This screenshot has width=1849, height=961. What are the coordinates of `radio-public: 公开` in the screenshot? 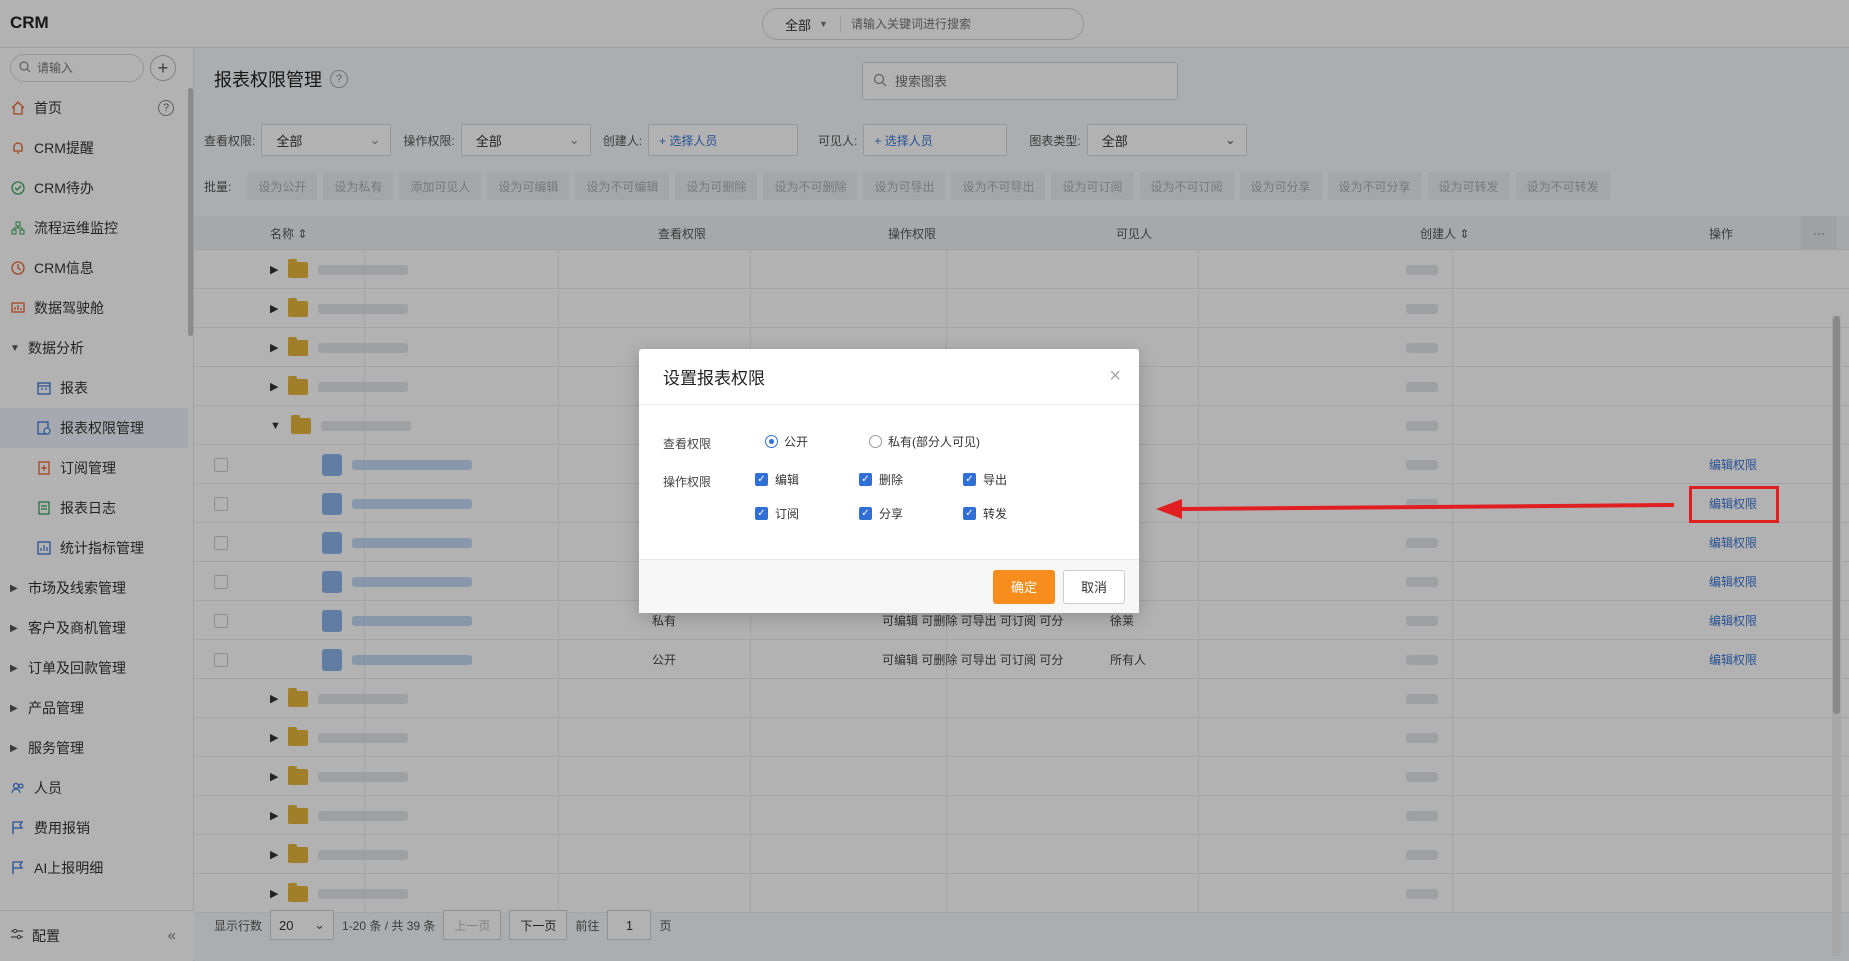 It's located at (786, 441).